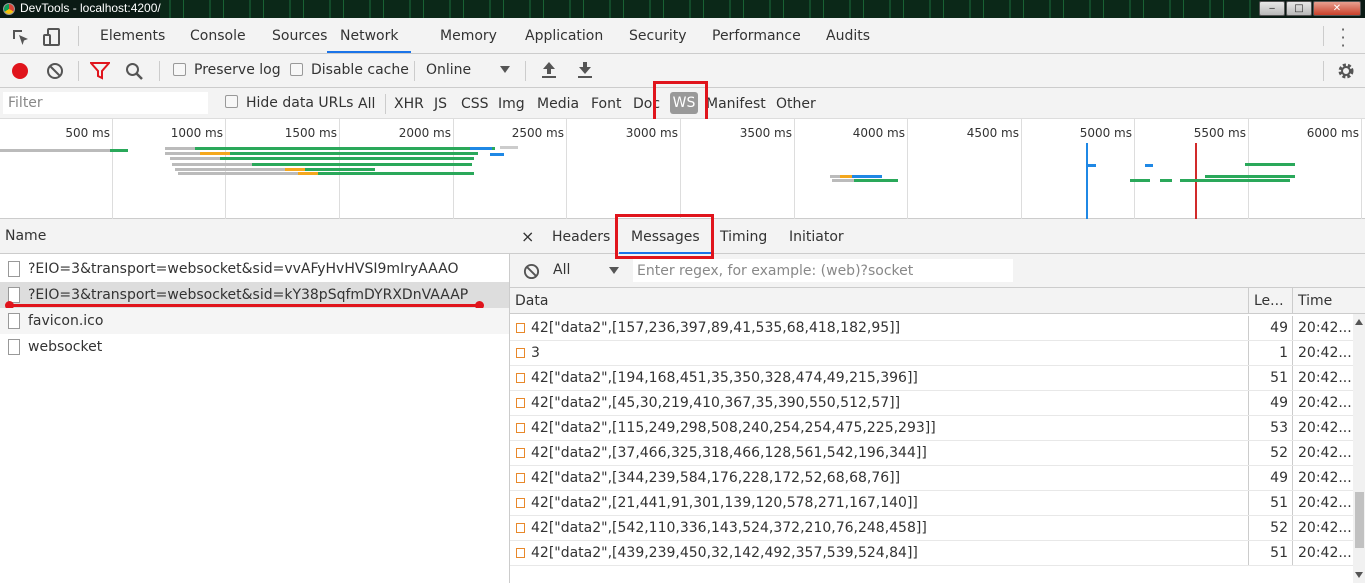  Describe the element at coordinates (658, 35) in the screenshot. I see `tab-security: Security` at that location.